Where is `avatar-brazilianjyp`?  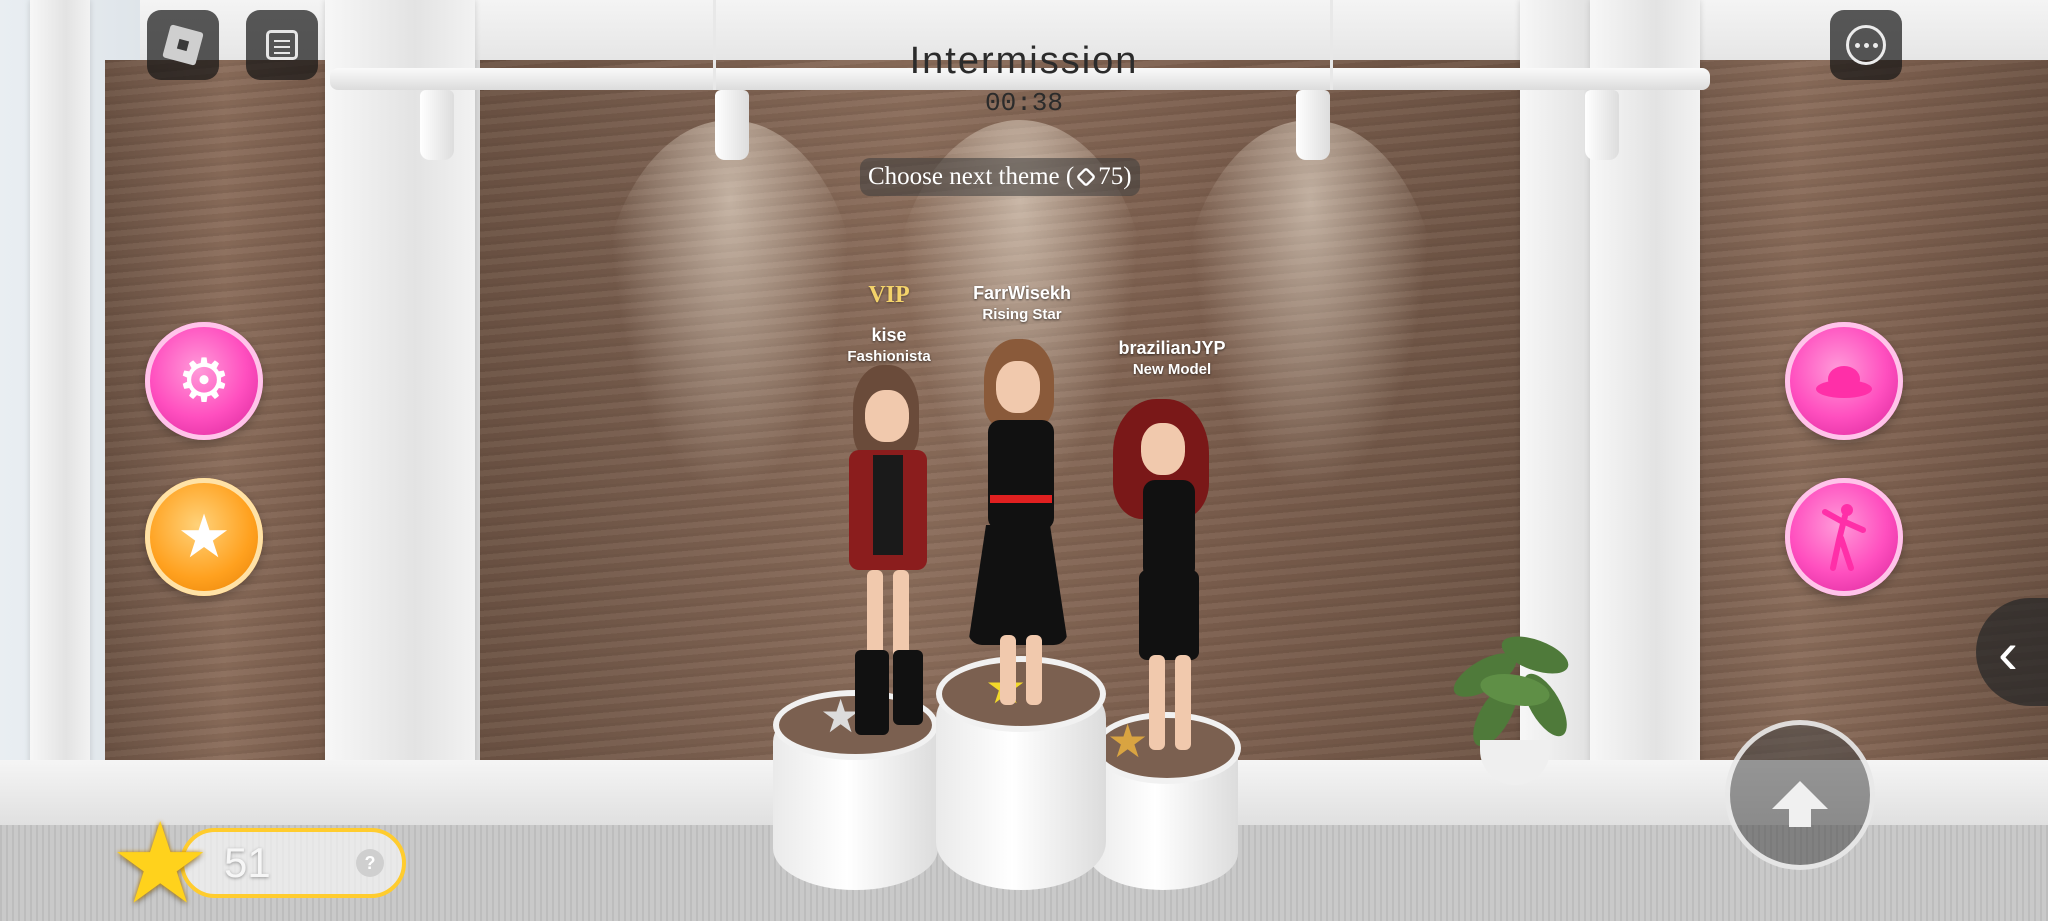
avatar-brazilianjyp is located at coordinates (1165, 580).